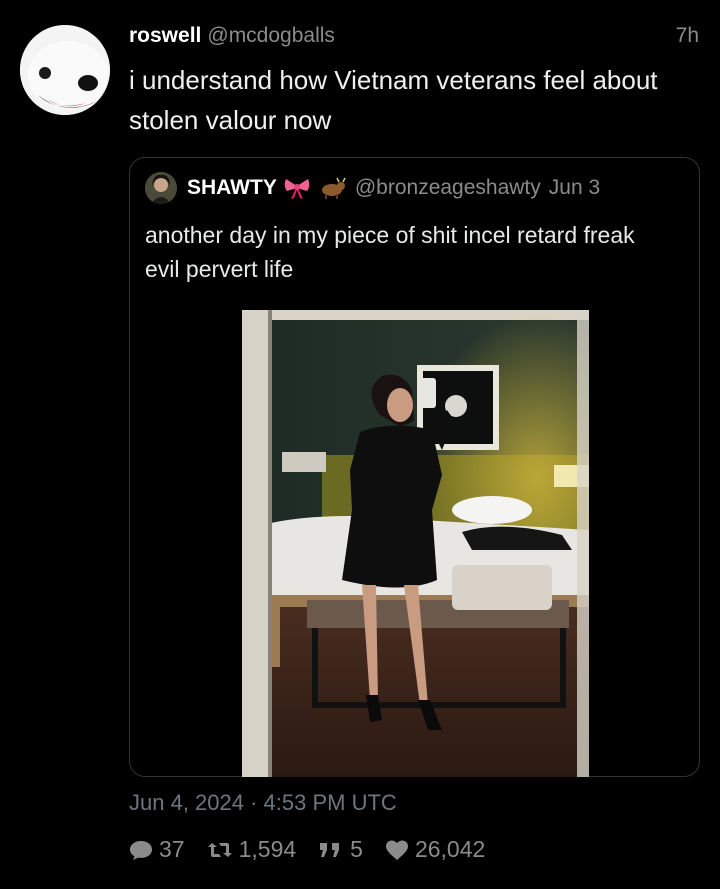  What do you see at coordinates (172, 849) in the screenshot?
I see `replies-count: 37` at bounding box center [172, 849].